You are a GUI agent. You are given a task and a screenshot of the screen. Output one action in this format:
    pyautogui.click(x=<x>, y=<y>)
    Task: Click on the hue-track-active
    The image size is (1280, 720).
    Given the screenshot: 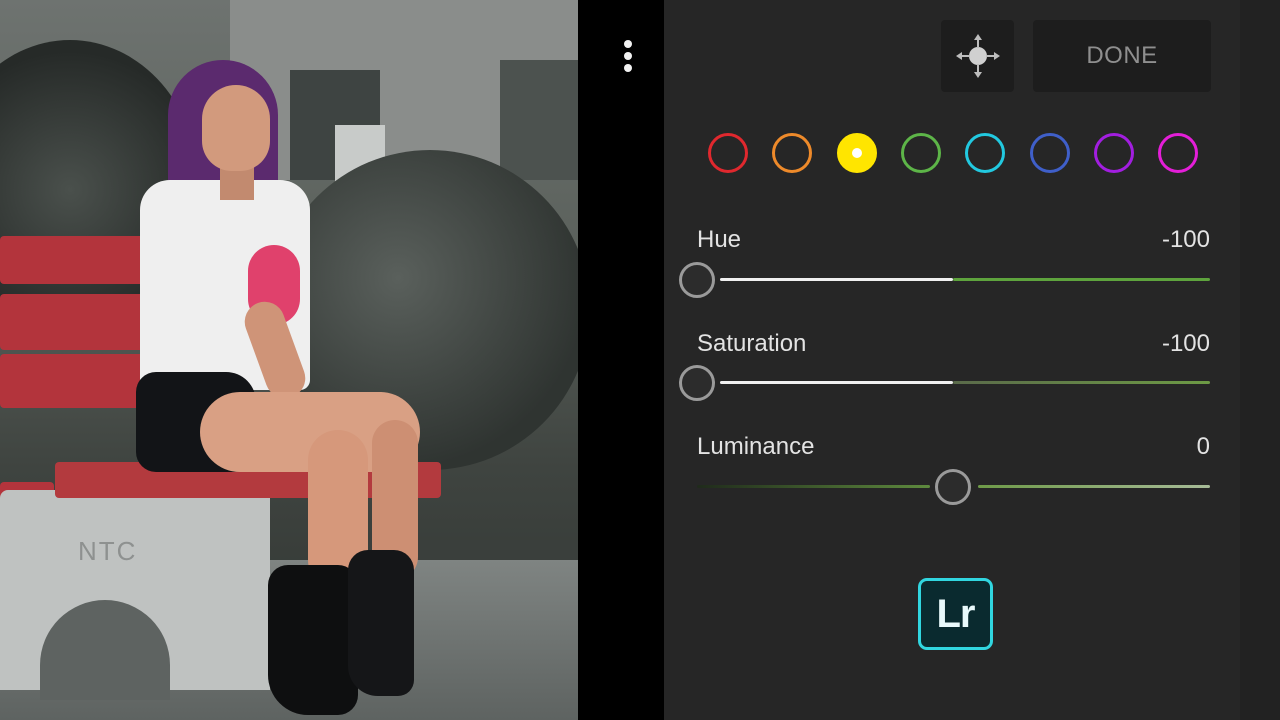 What is the action you would take?
    pyautogui.click(x=836, y=279)
    